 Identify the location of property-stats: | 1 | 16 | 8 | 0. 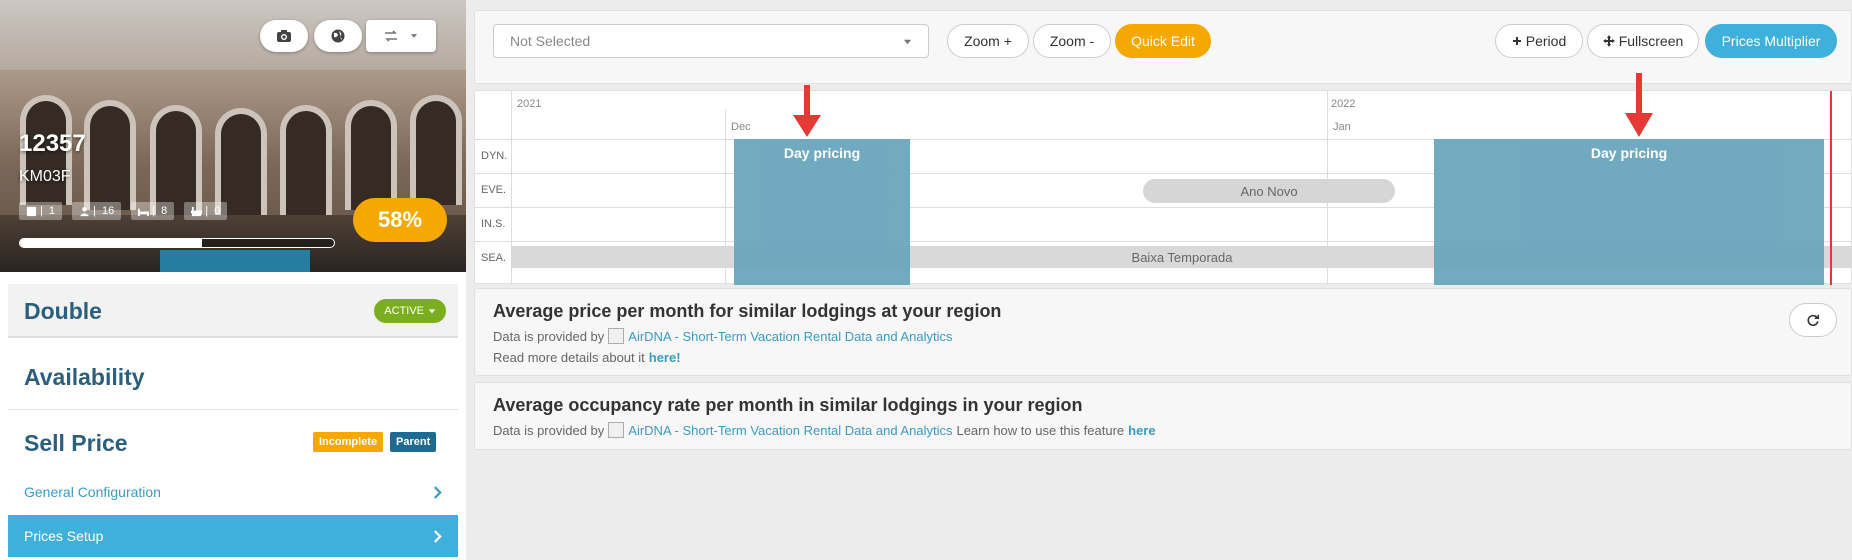
(123, 211).